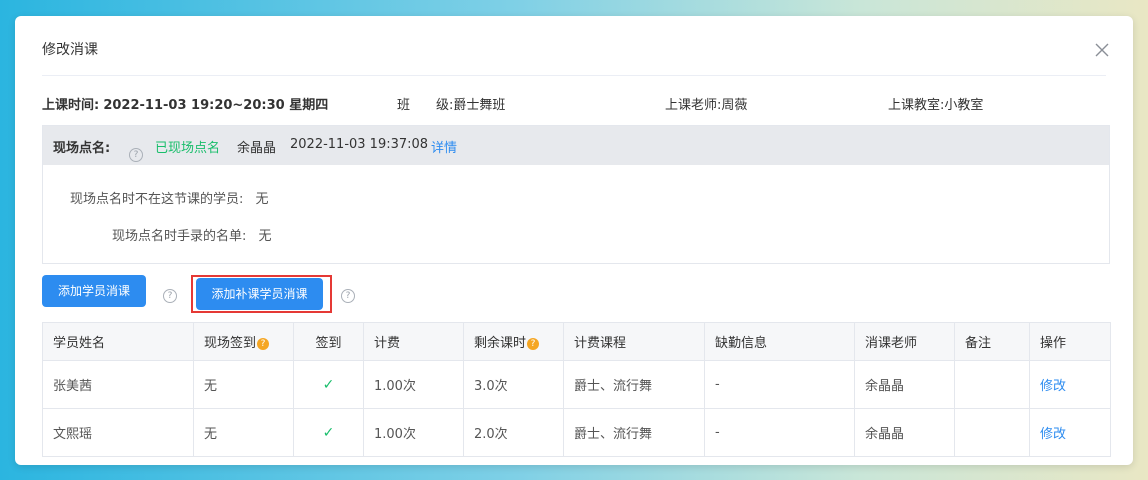 This screenshot has width=1148, height=480. What do you see at coordinates (259, 294) in the screenshot?
I see `add-makeup-student-consume-button: 添加补课学员消课` at bounding box center [259, 294].